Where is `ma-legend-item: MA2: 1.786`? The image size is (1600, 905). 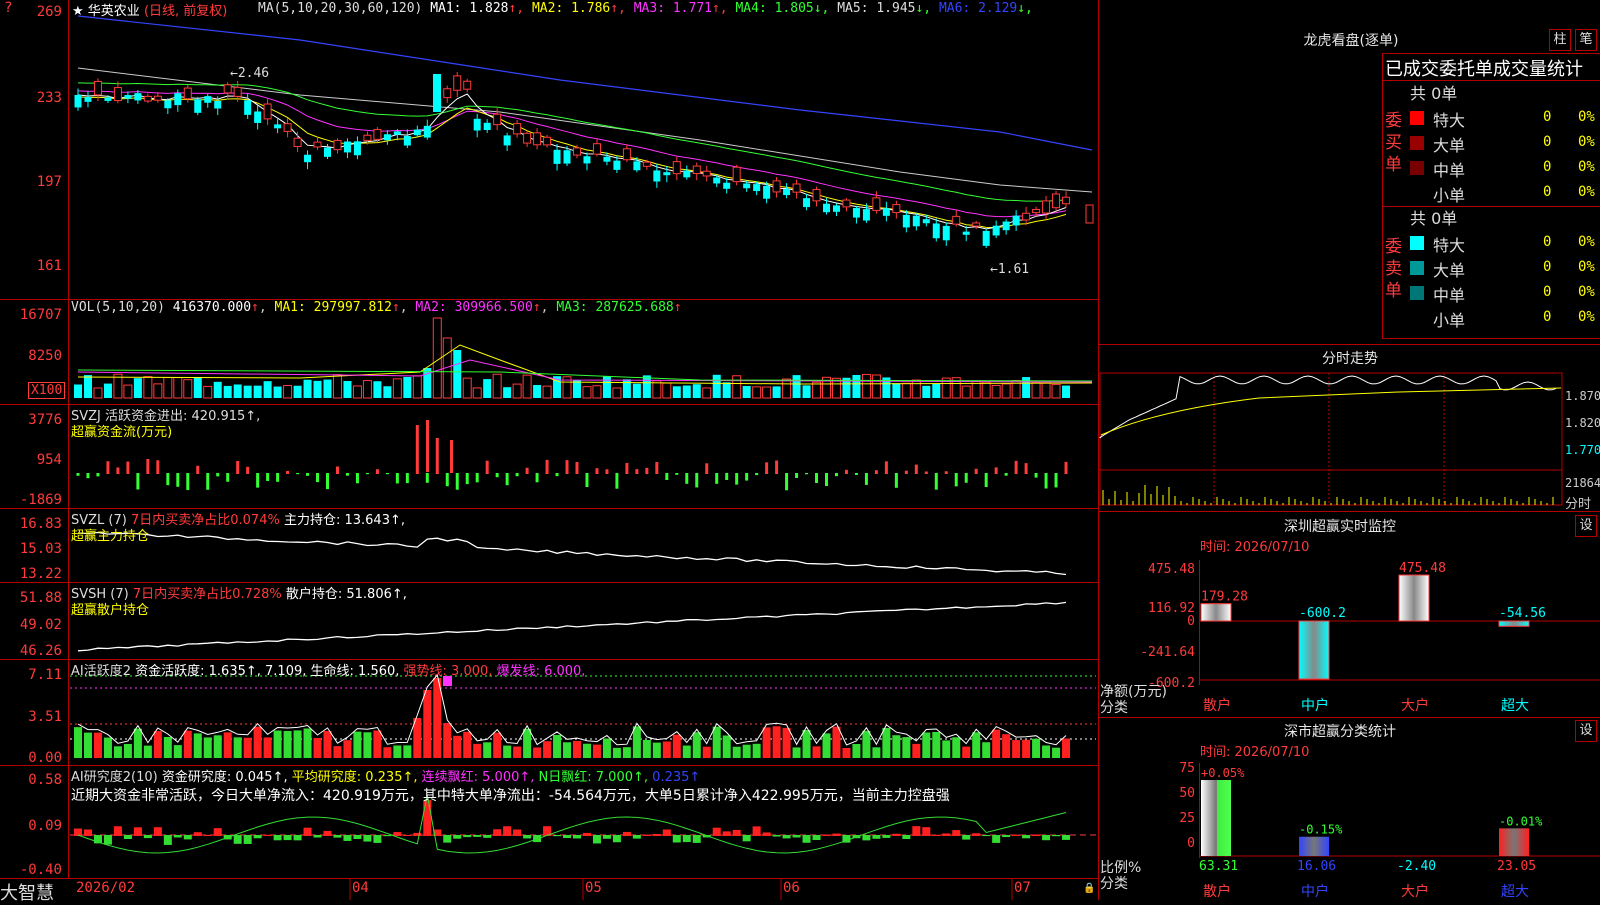
ma-legend-item: MA2: 1.786 is located at coordinates (567, 8).